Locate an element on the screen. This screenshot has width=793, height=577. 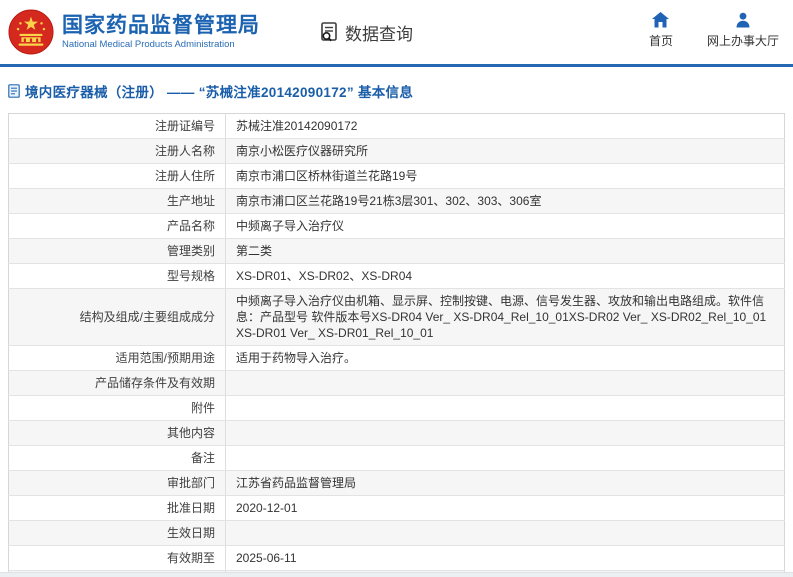
row-label: 生效日期 is located at coordinates (117, 533).